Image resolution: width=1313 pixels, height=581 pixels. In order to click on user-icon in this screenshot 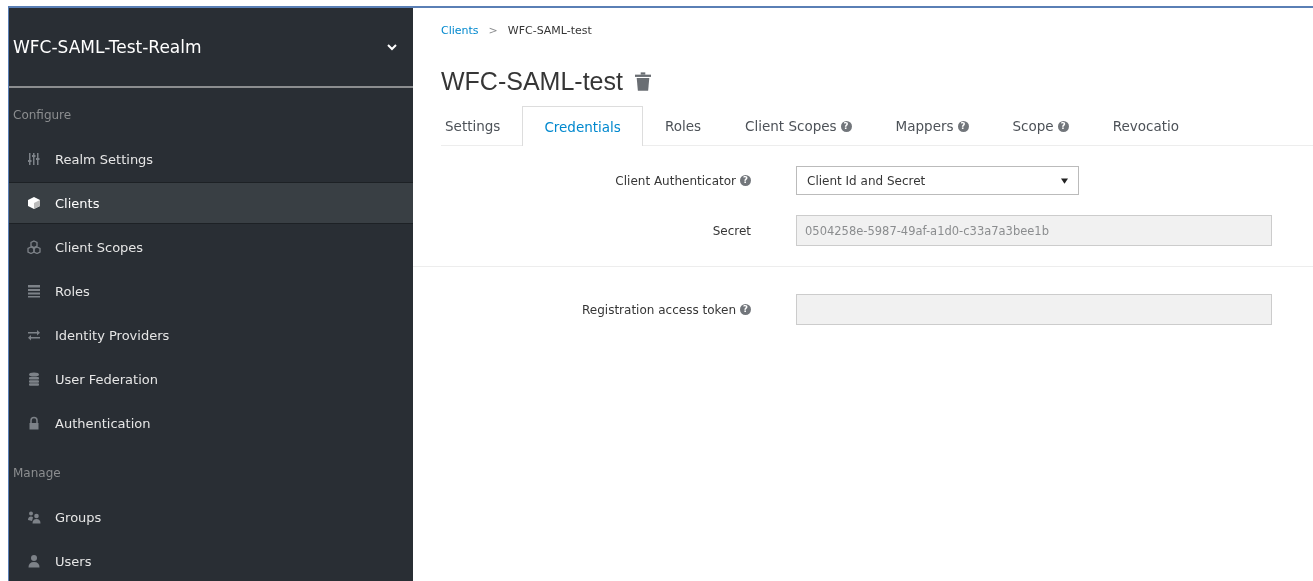, I will do `click(34, 561)`.